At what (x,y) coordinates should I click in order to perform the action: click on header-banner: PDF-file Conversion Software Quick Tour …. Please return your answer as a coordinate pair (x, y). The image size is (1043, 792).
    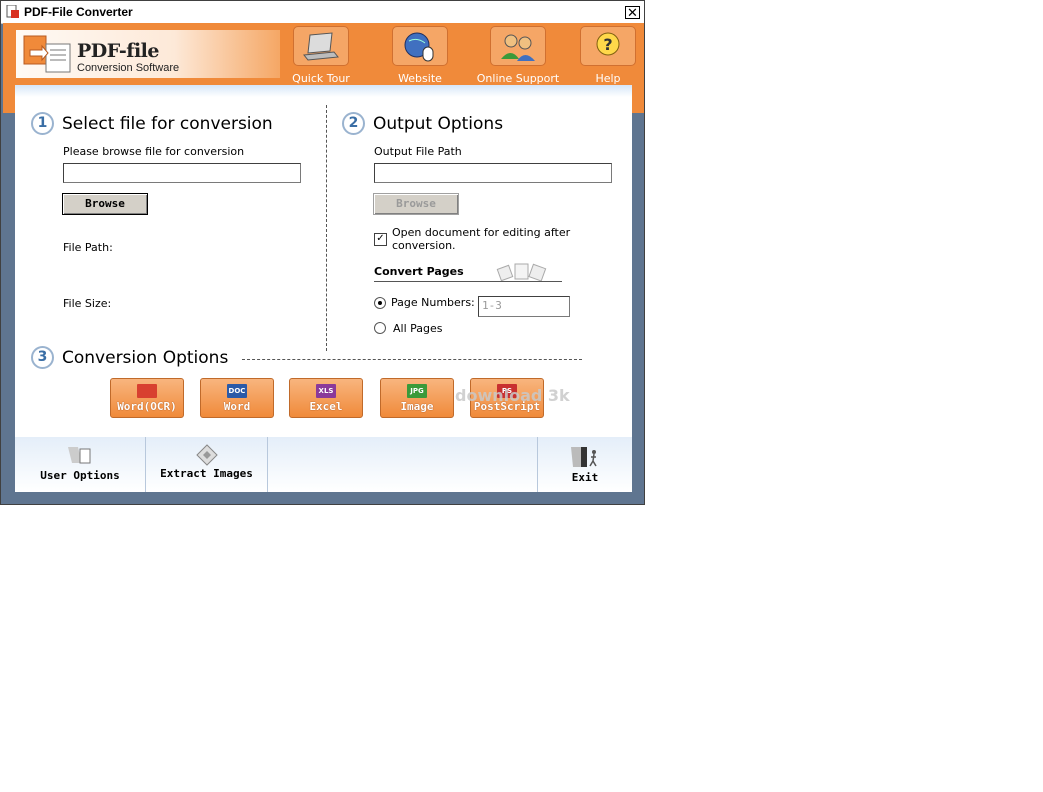
    Looking at the image, I should click on (323, 54).